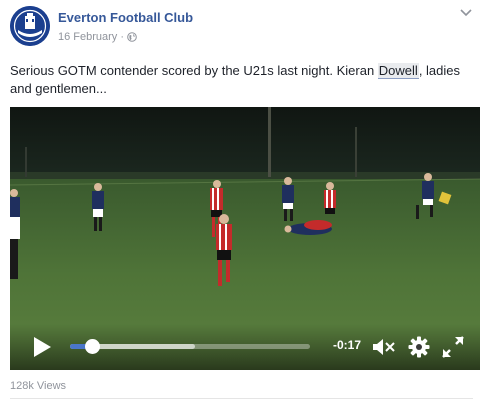  I want to click on divider, so click(241, 398).